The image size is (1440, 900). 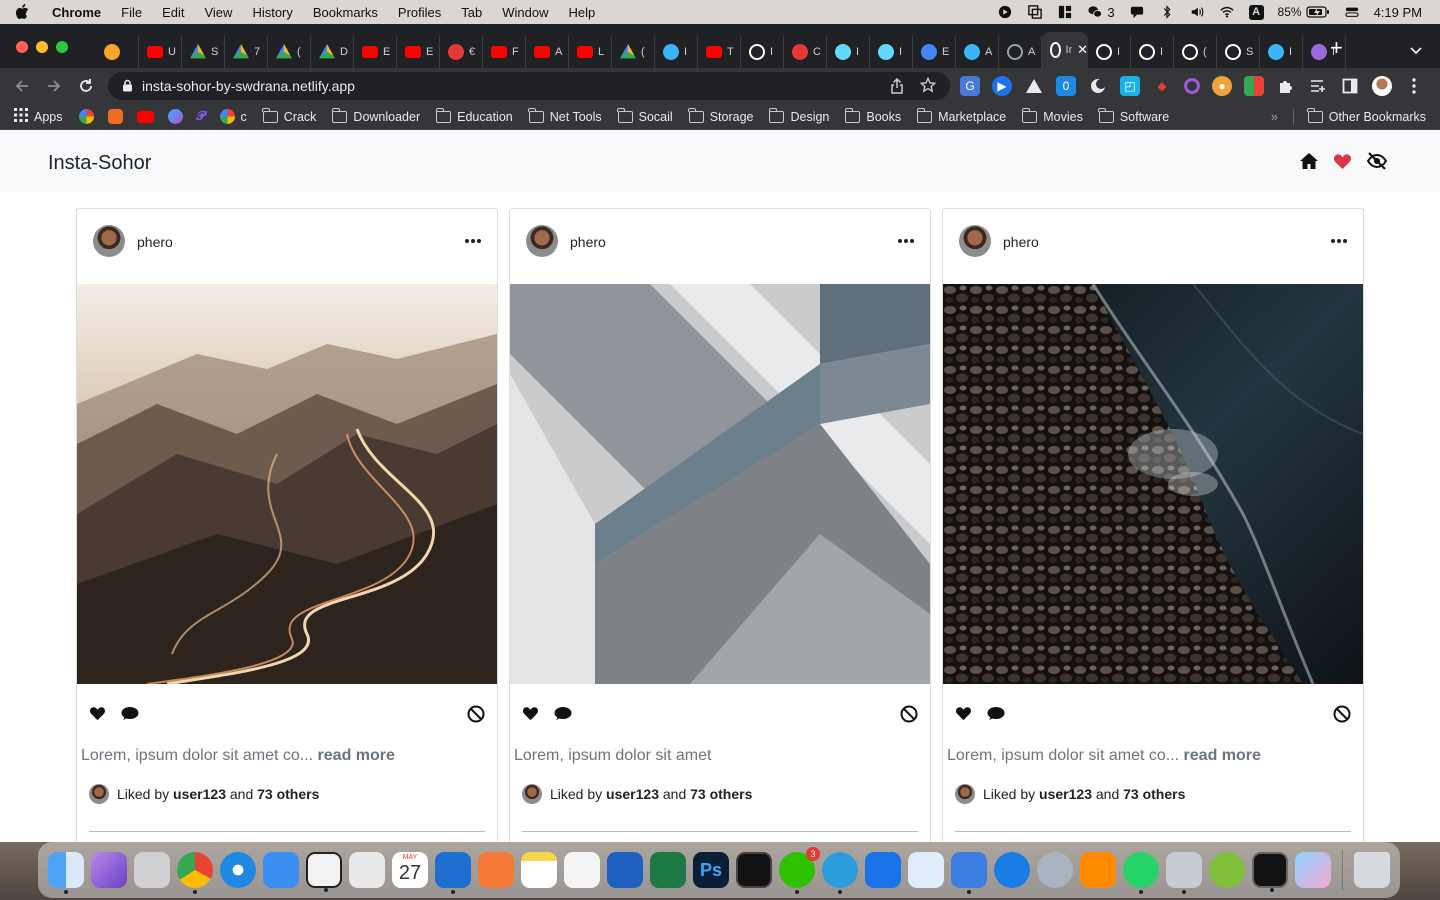 I want to click on menu-tab: Tab, so click(x=471, y=12).